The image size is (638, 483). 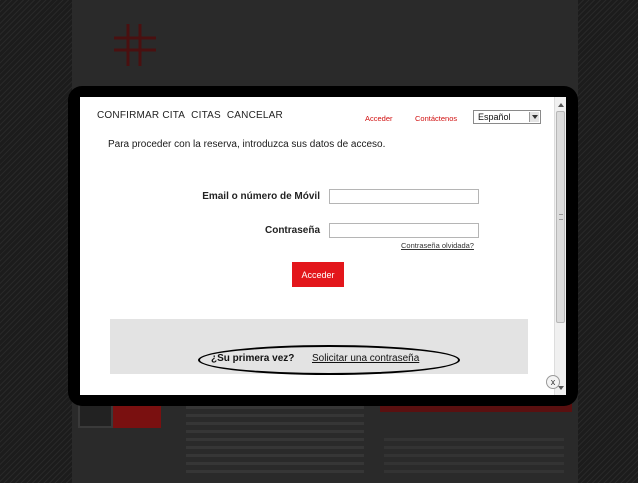 I want to click on scroll-thumb, so click(x=560, y=217).